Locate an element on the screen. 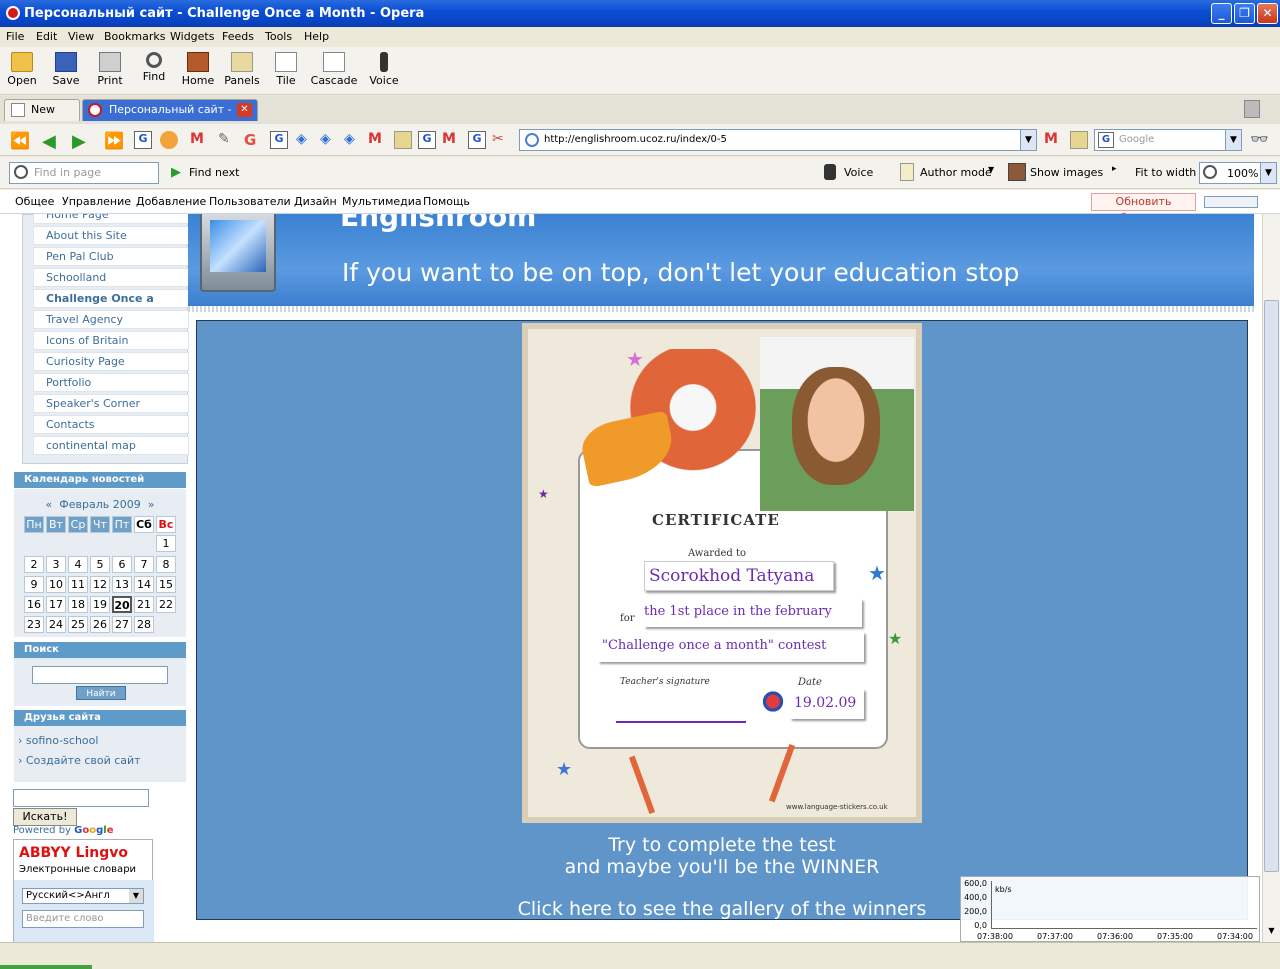 This screenshot has width=1280, height=969. side-link-curiosity: Curiosity Page is located at coordinates (111, 361).